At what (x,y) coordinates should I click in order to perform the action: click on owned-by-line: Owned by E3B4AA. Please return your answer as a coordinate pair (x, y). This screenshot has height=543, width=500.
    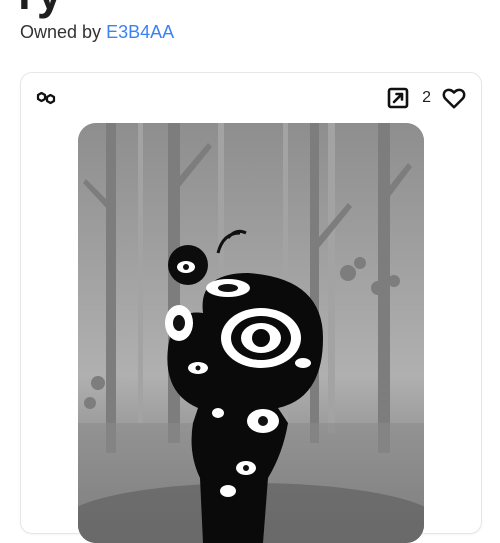
    Looking at the image, I should click on (97, 32).